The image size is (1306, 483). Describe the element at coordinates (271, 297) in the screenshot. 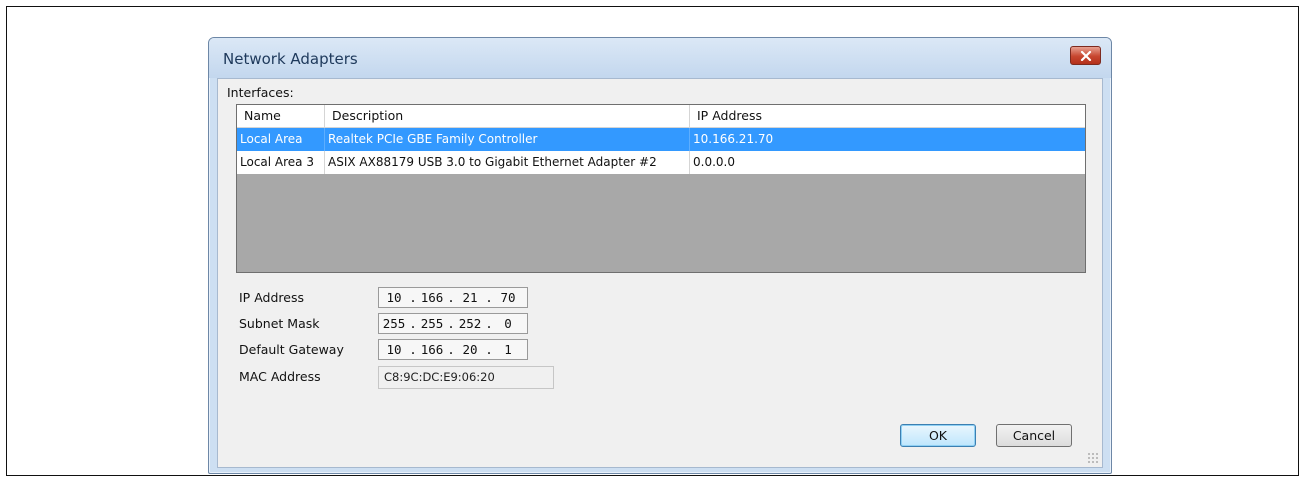

I see `ip-address-label: IP Address` at that location.